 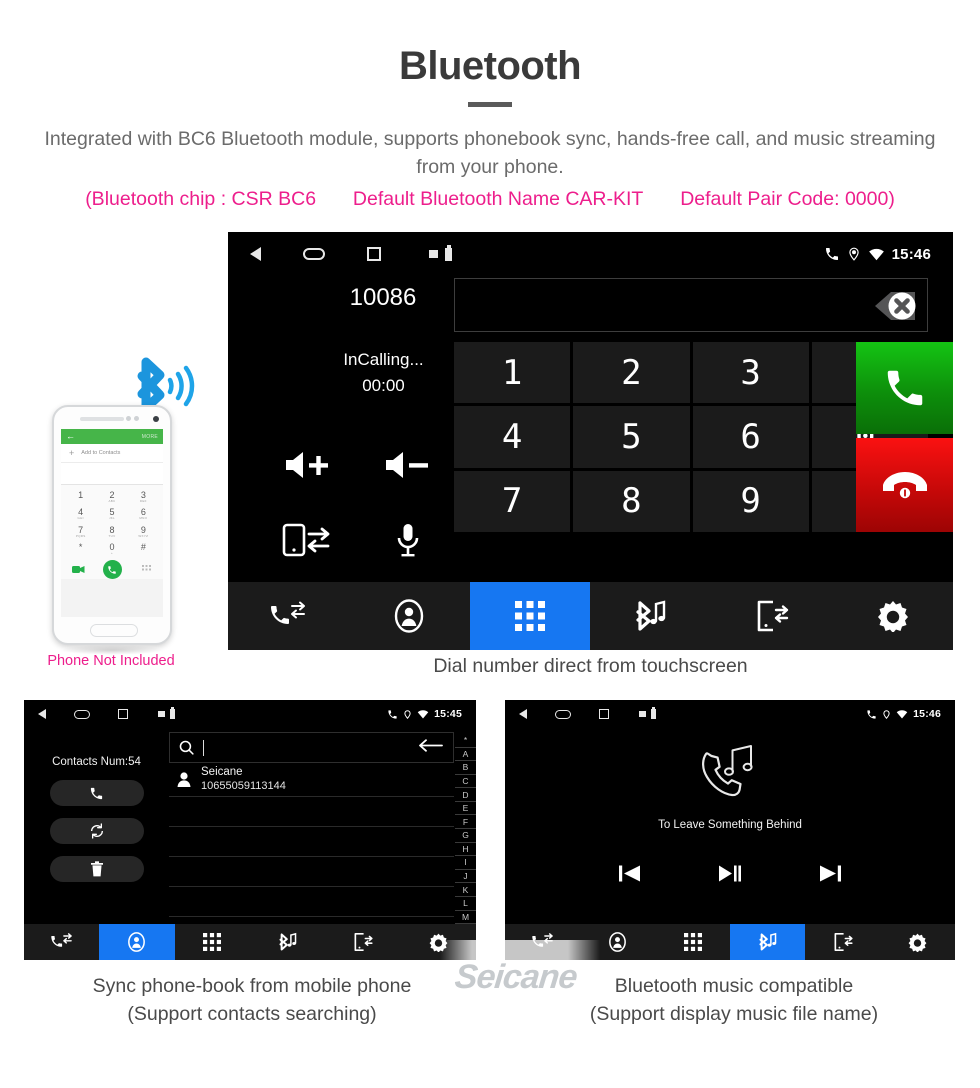 What do you see at coordinates (831, 254) in the screenshot?
I see `phone-icon` at bounding box center [831, 254].